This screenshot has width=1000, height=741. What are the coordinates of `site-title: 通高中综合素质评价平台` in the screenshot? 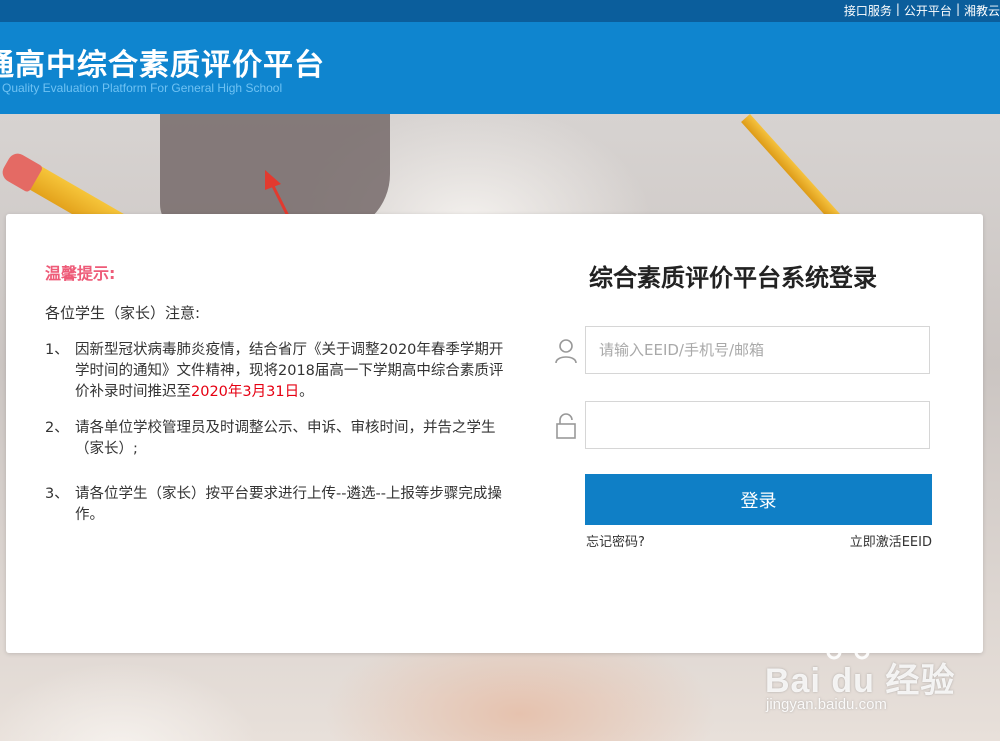 It's located at (162, 65).